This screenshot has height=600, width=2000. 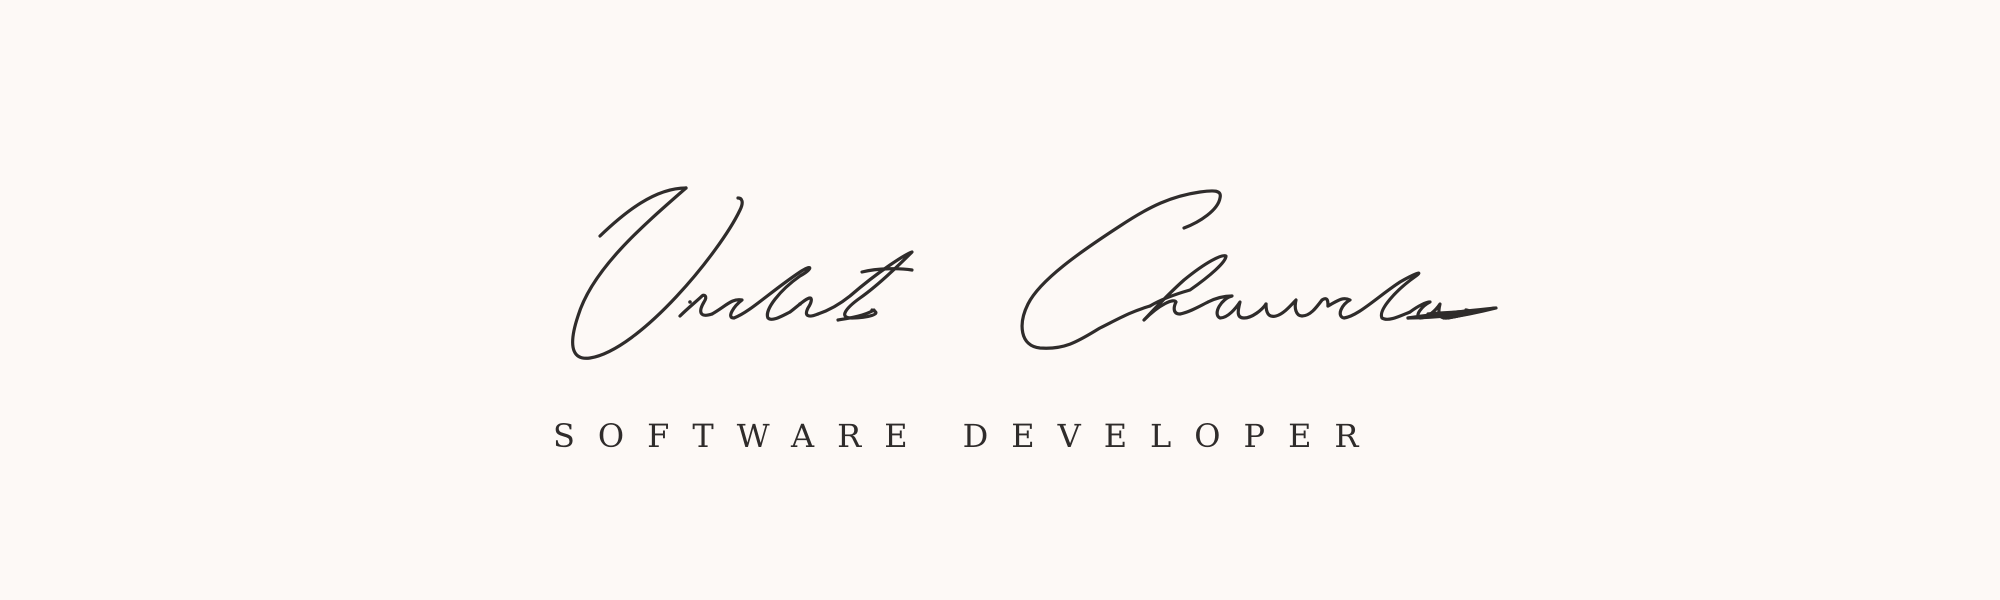 I want to click on signature-letter-i, so click(x=696, y=305).